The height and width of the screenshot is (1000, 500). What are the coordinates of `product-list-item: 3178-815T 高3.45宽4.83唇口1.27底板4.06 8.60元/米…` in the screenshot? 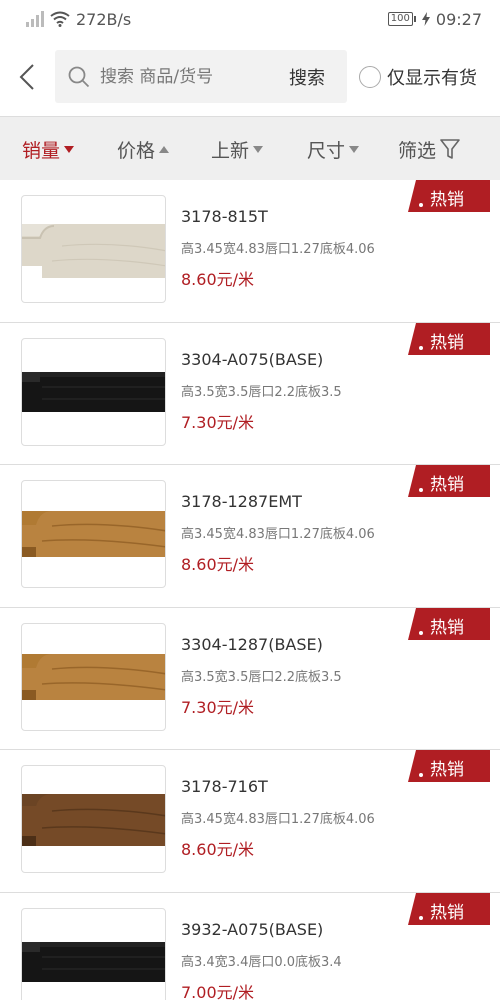 It's located at (250, 251).